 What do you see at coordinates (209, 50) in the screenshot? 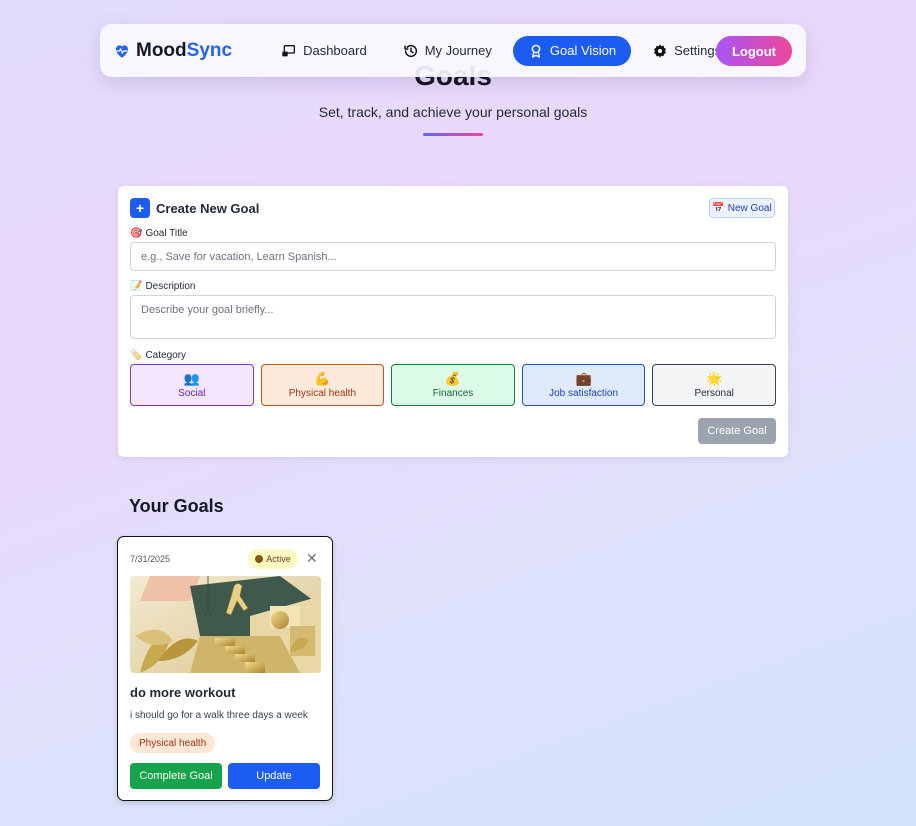
I see `brand-text-sync: Sync` at bounding box center [209, 50].